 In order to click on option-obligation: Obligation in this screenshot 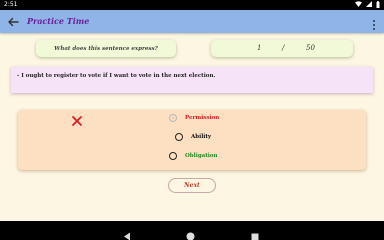, I will do `click(193, 156)`.